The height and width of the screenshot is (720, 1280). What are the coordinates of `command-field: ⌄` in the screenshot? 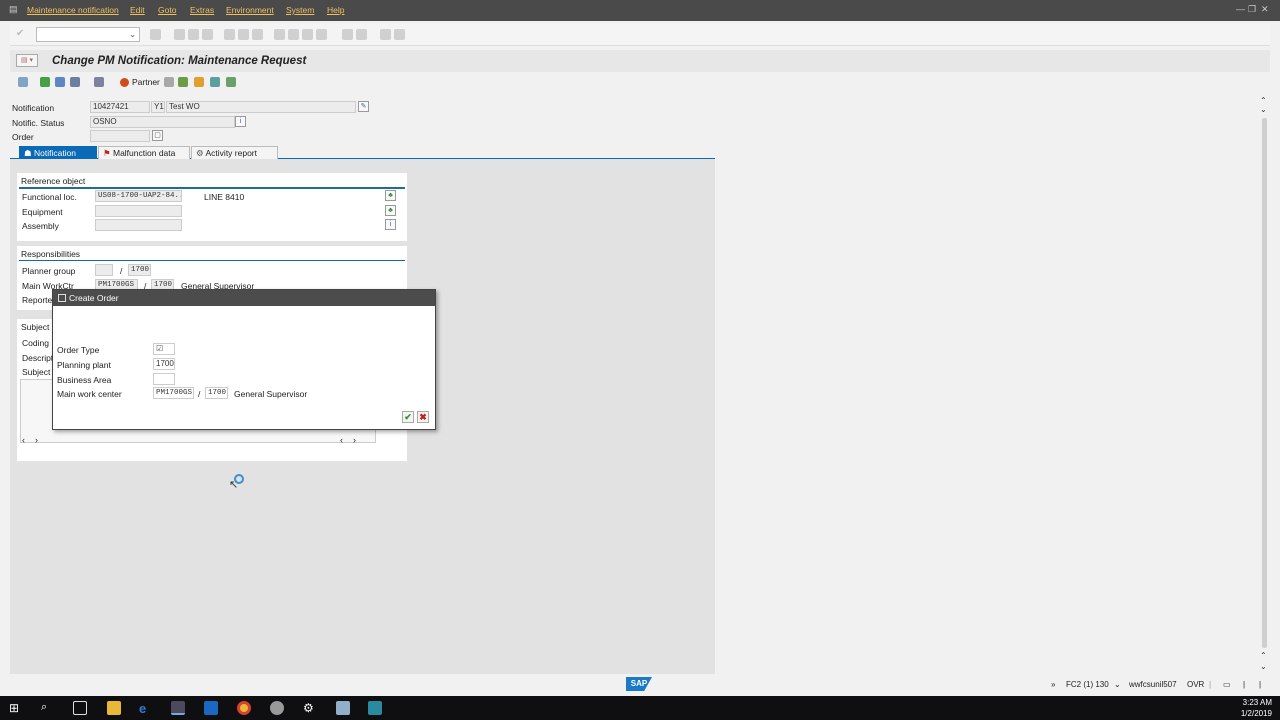 It's located at (88, 34).